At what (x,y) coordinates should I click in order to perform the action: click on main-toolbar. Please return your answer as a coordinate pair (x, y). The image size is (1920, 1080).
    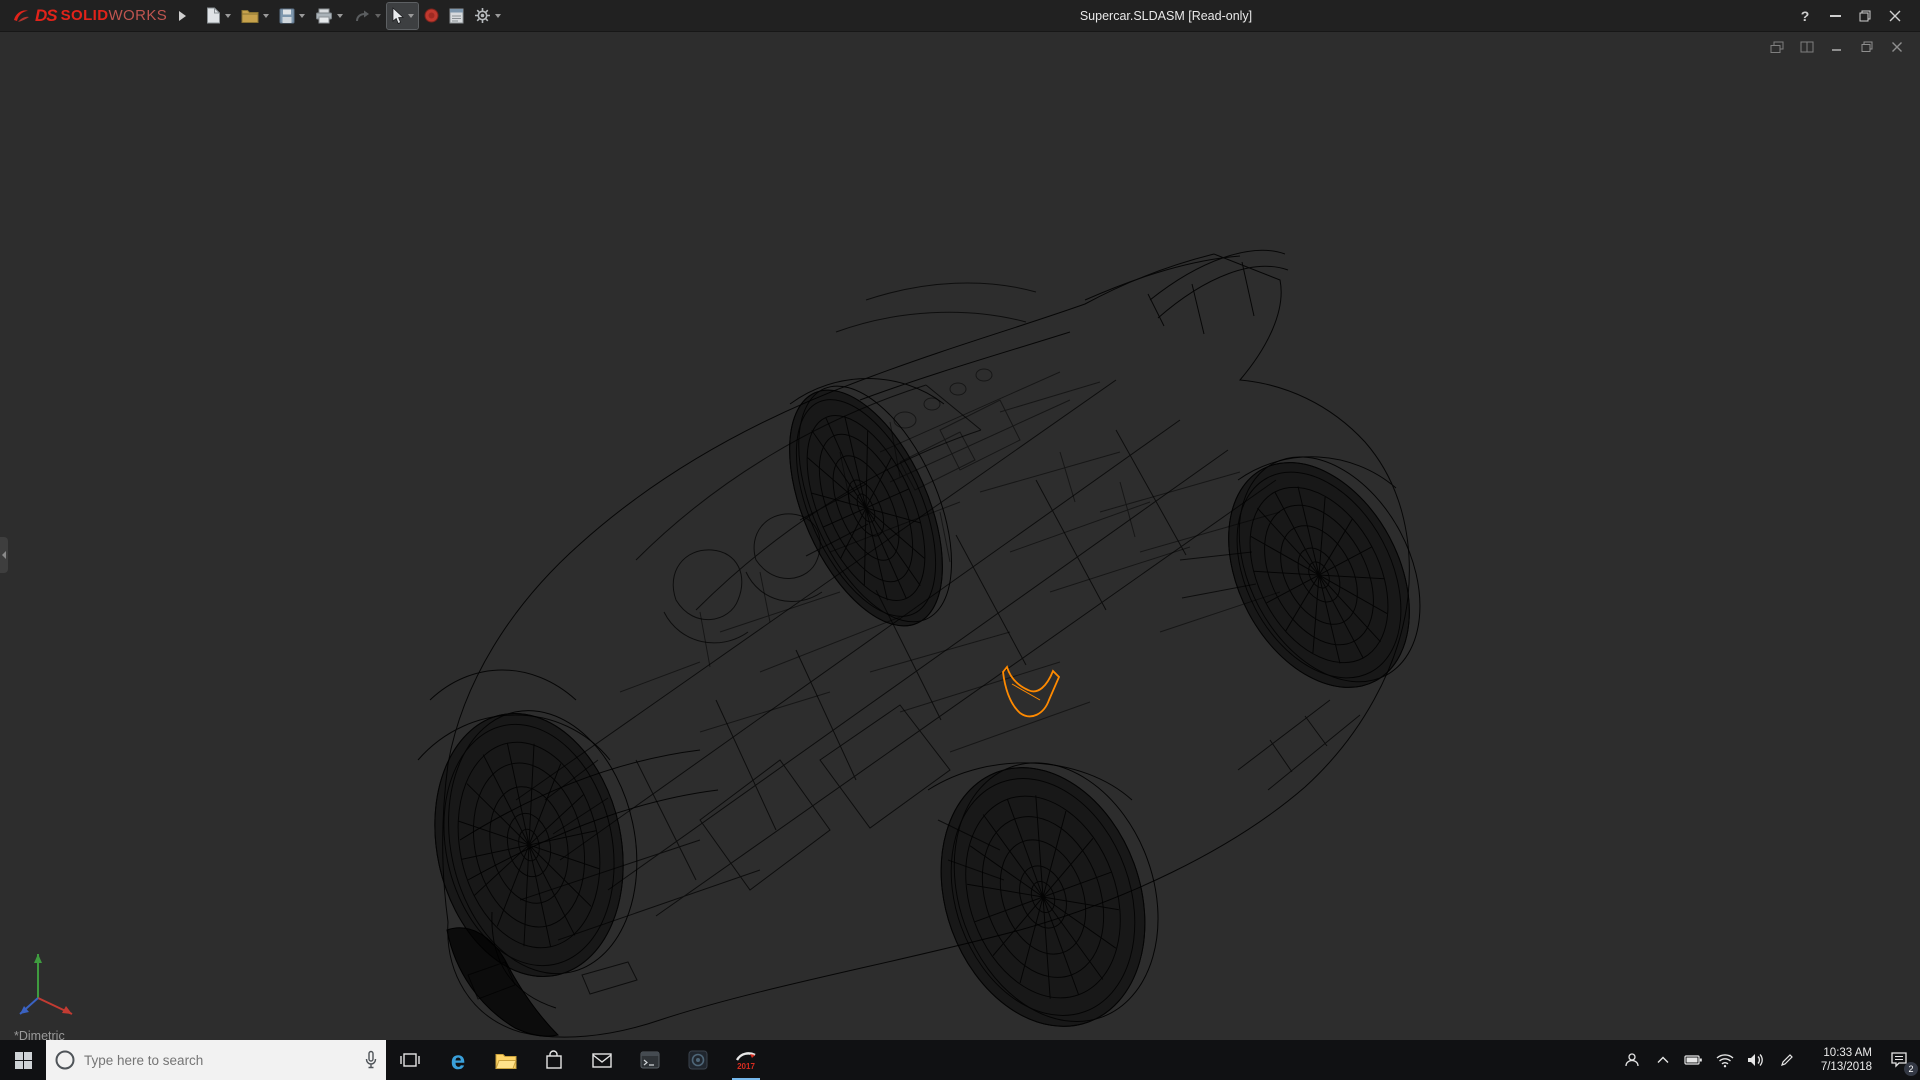
    Looking at the image, I should click on (354, 15).